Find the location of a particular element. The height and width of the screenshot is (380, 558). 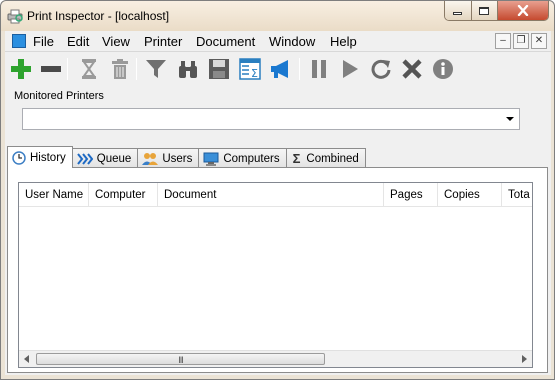

minus-icon is located at coordinates (51, 69).